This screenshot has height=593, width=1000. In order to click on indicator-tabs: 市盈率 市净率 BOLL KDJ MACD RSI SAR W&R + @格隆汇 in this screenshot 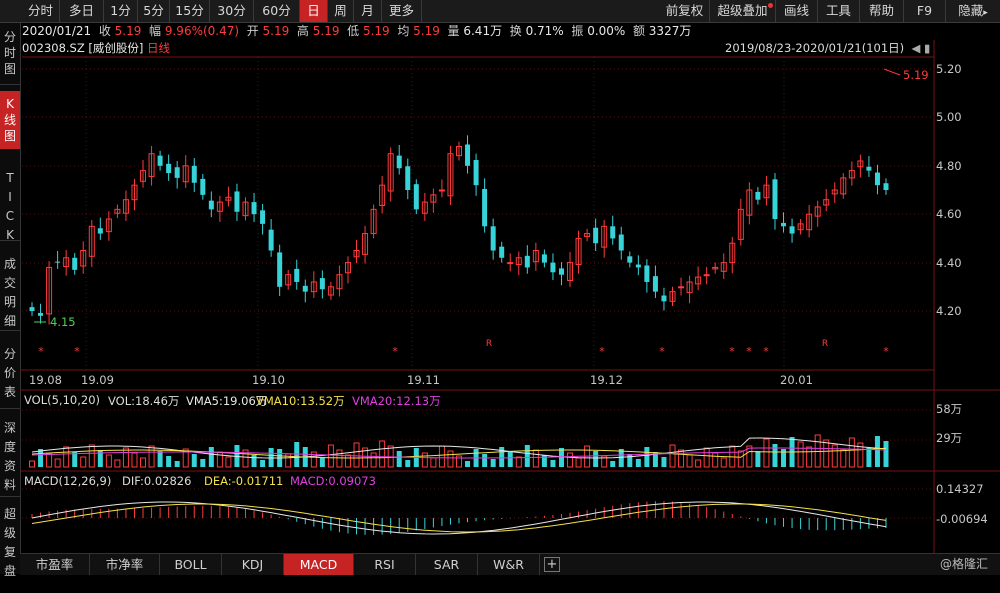, I will do `click(510, 564)`.